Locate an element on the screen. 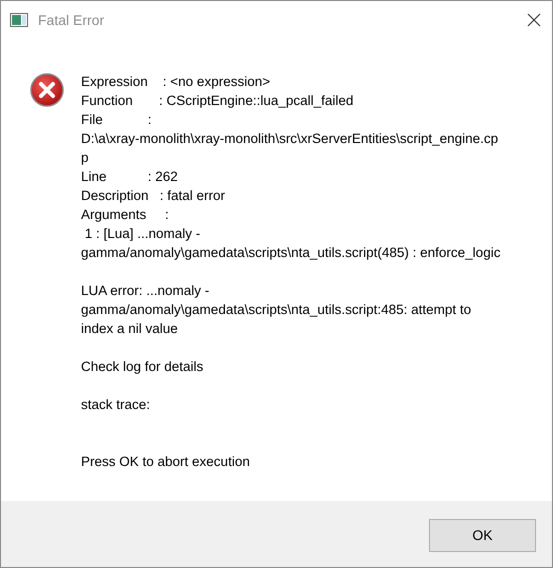 The image size is (553, 568). message-text: Line : 262 is located at coordinates (130, 177).